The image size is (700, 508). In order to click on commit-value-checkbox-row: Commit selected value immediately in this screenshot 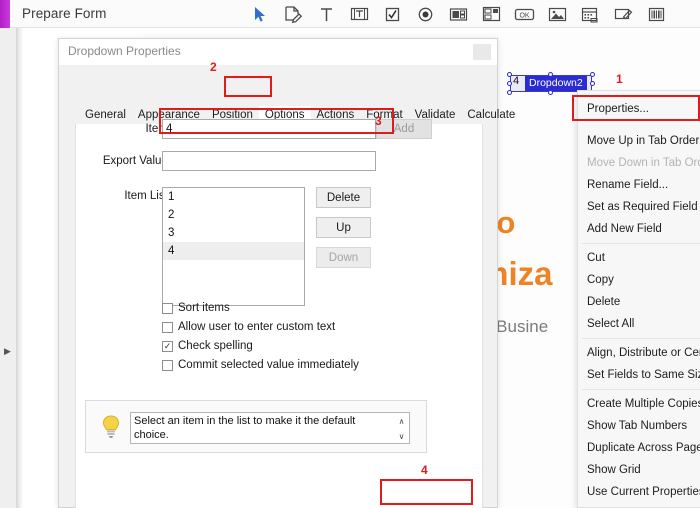, I will do `click(260, 365)`.